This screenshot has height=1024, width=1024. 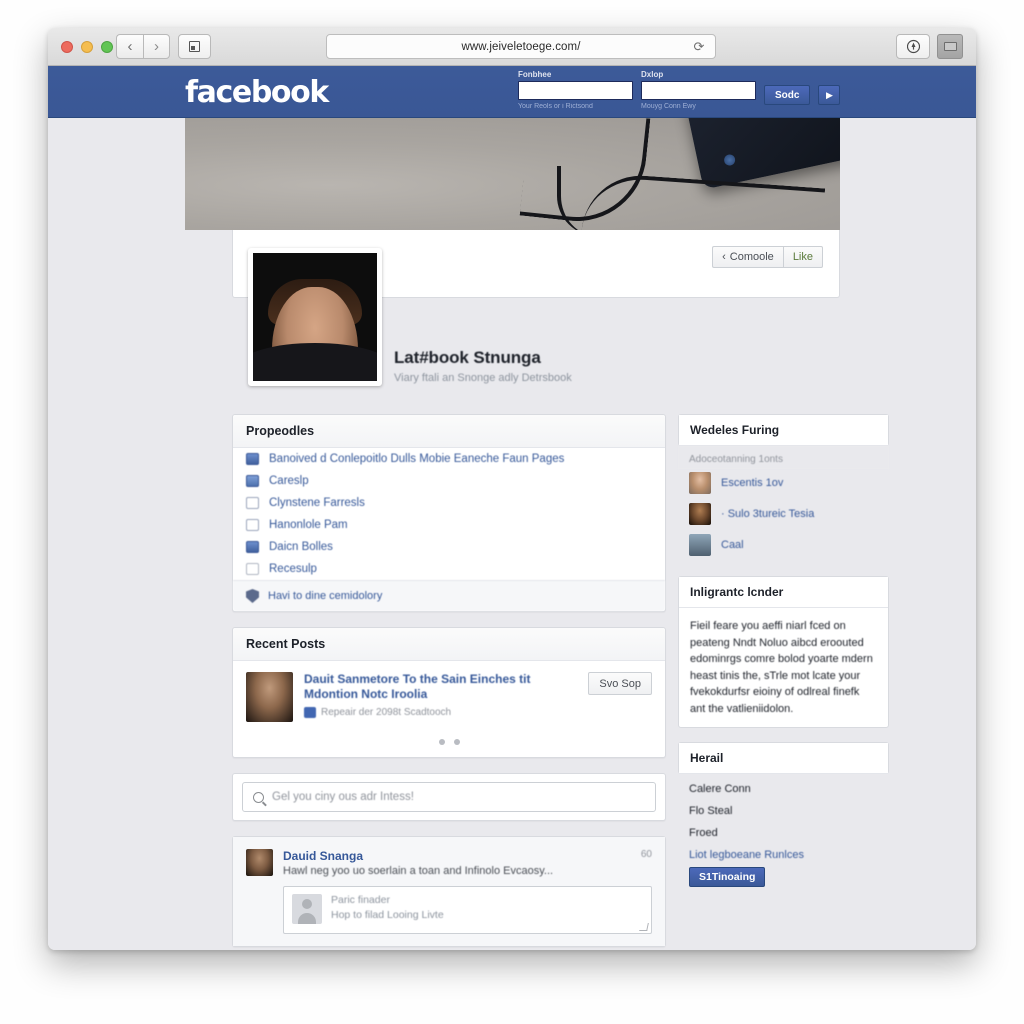 I want to click on herail-card-header: Herail, so click(x=783, y=758).